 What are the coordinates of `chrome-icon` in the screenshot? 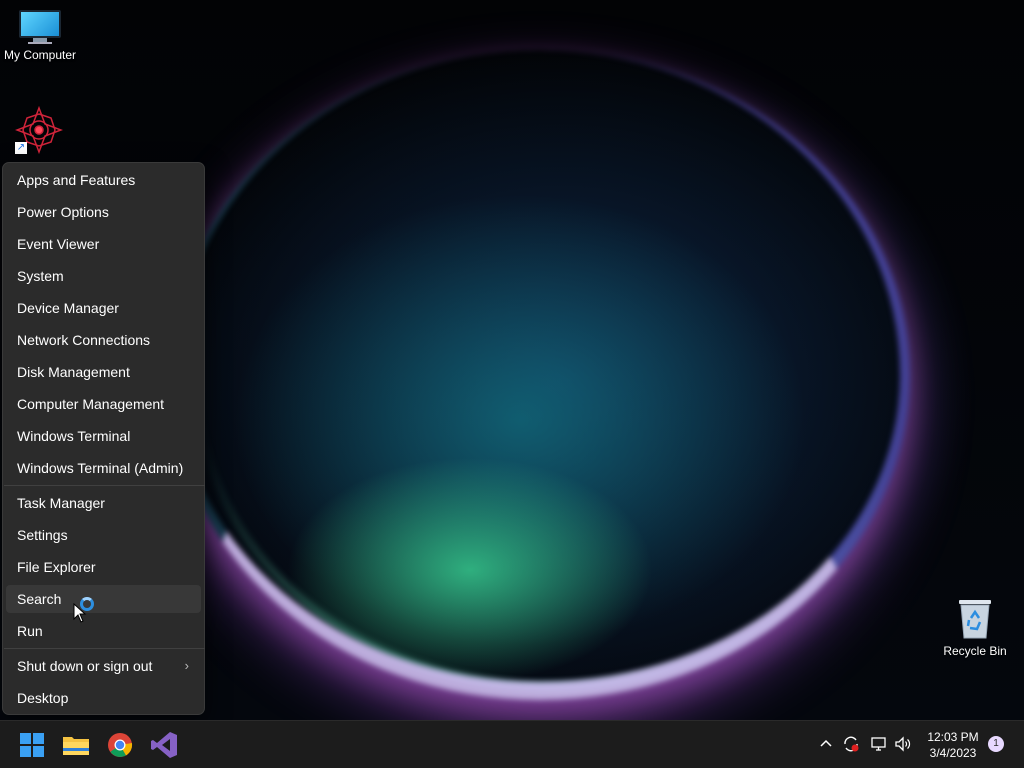 It's located at (120, 745).